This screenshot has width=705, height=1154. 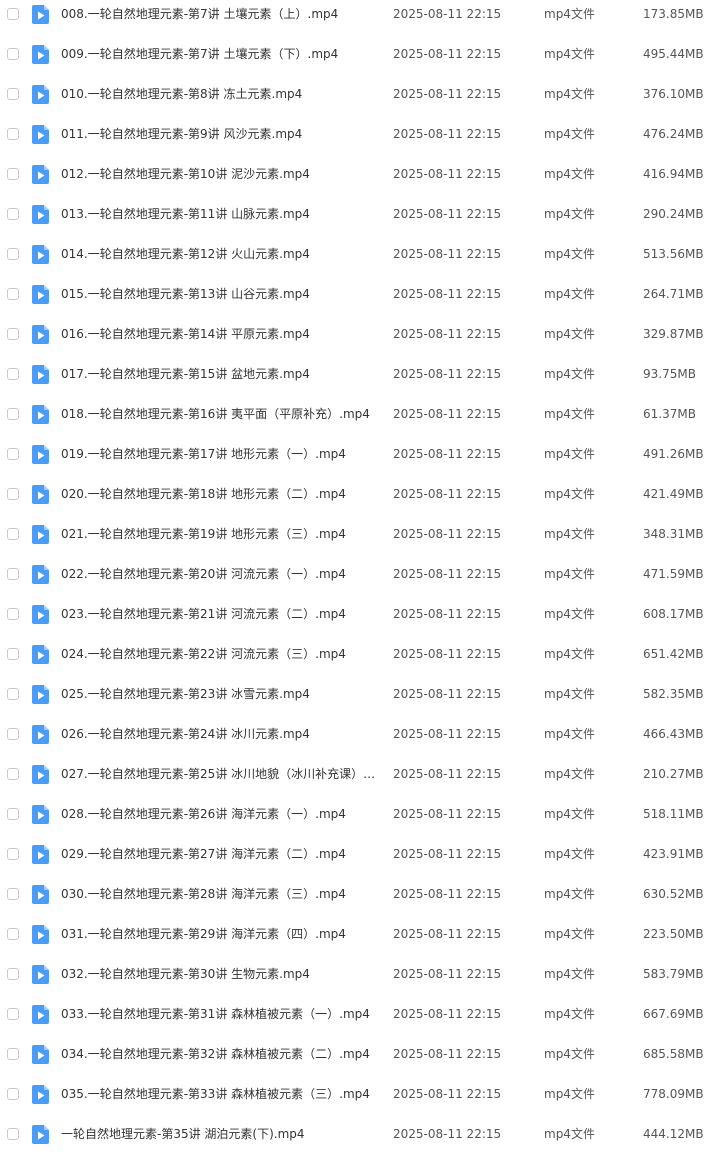 What do you see at coordinates (218, 654) in the screenshot?
I see `file-name: 024.一轮自然地理元素-第22讲 河流元素（三）.mp4` at bounding box center [218, 654].